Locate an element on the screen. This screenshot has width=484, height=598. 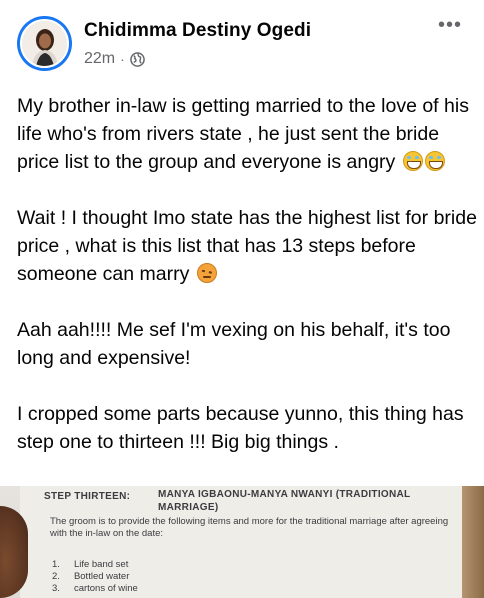
profile-photo-image is located at coordinates (44, 43).